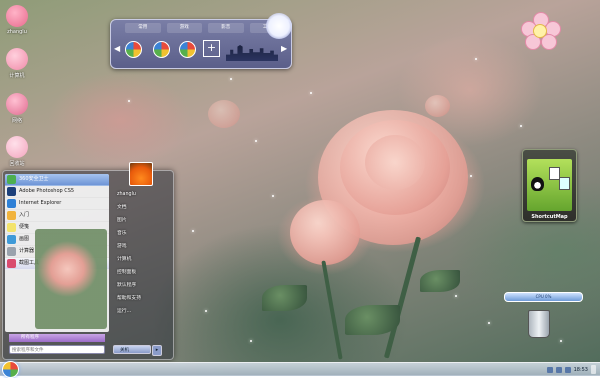 The image size is (600, 378). I want to click on program-item: 入门, so click(57, 216).